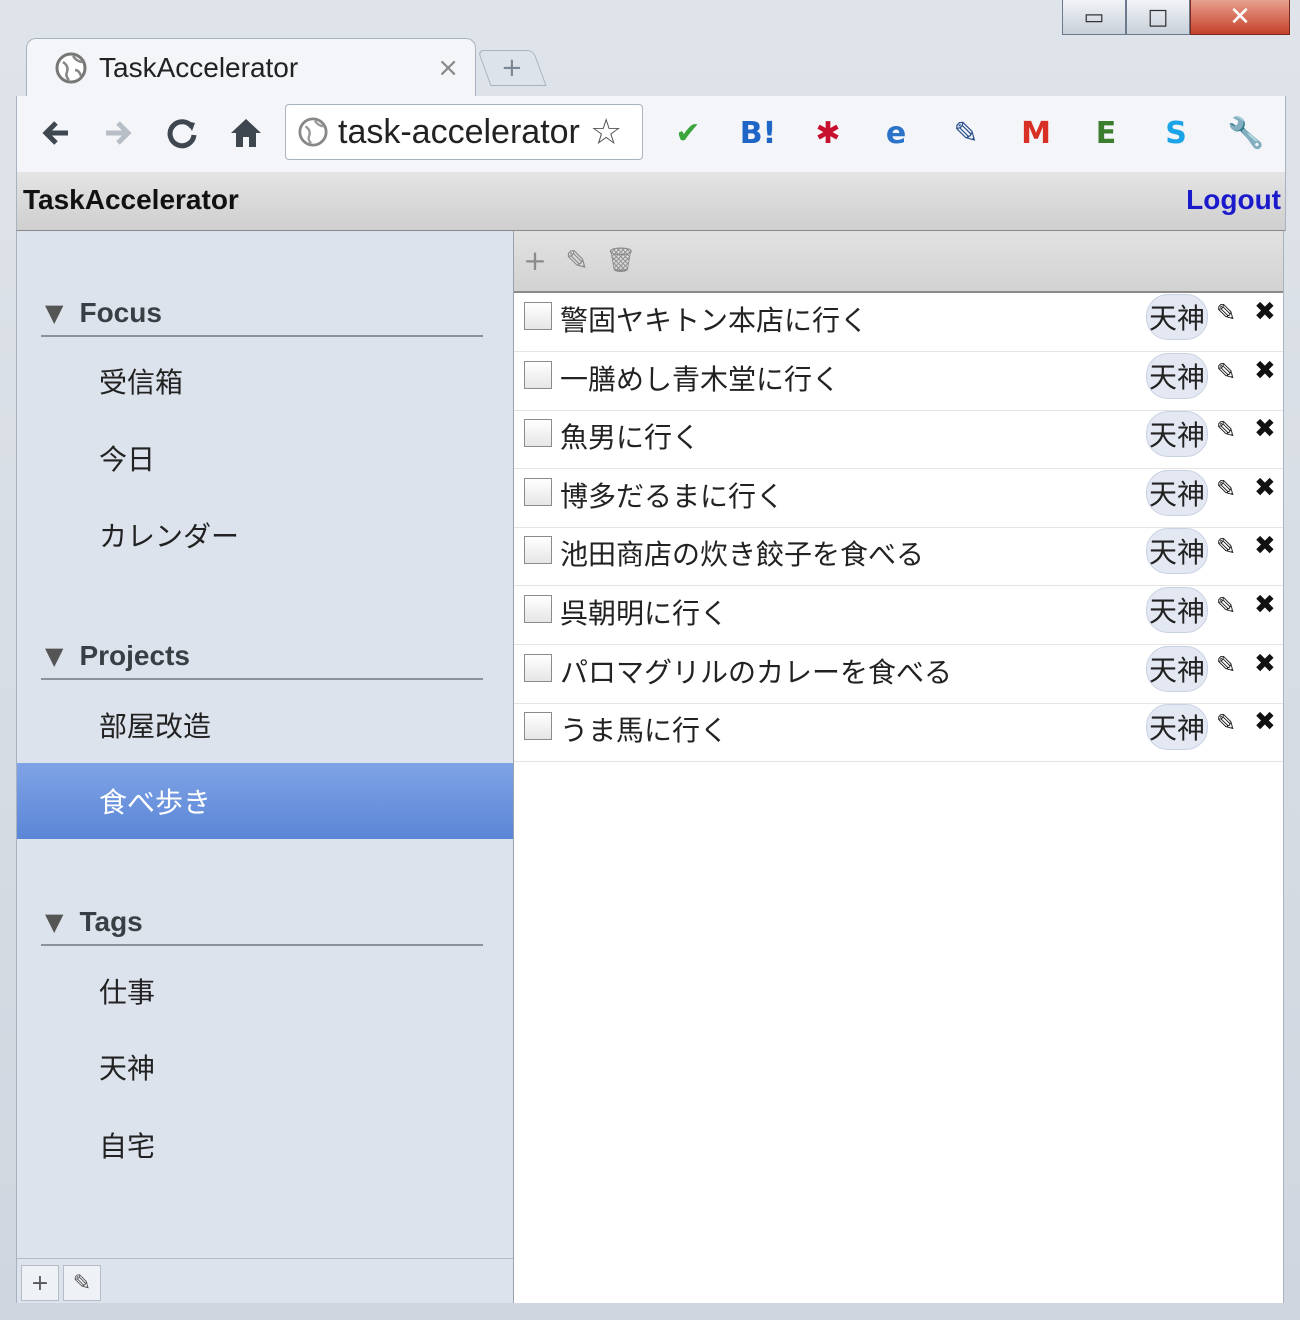 This screenshot has width=1300, height=1320. What do you see at coordinates (1094, 17) in the screenshot?
I see `minimize-button: ▭` at bounding box center [1094, 17].